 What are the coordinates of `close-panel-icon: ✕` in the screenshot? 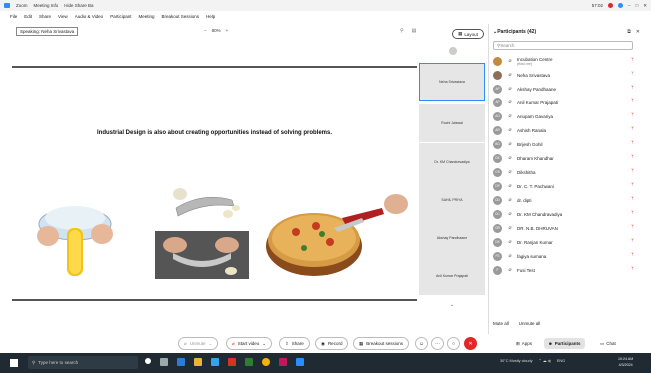 It's located at (638, 32).